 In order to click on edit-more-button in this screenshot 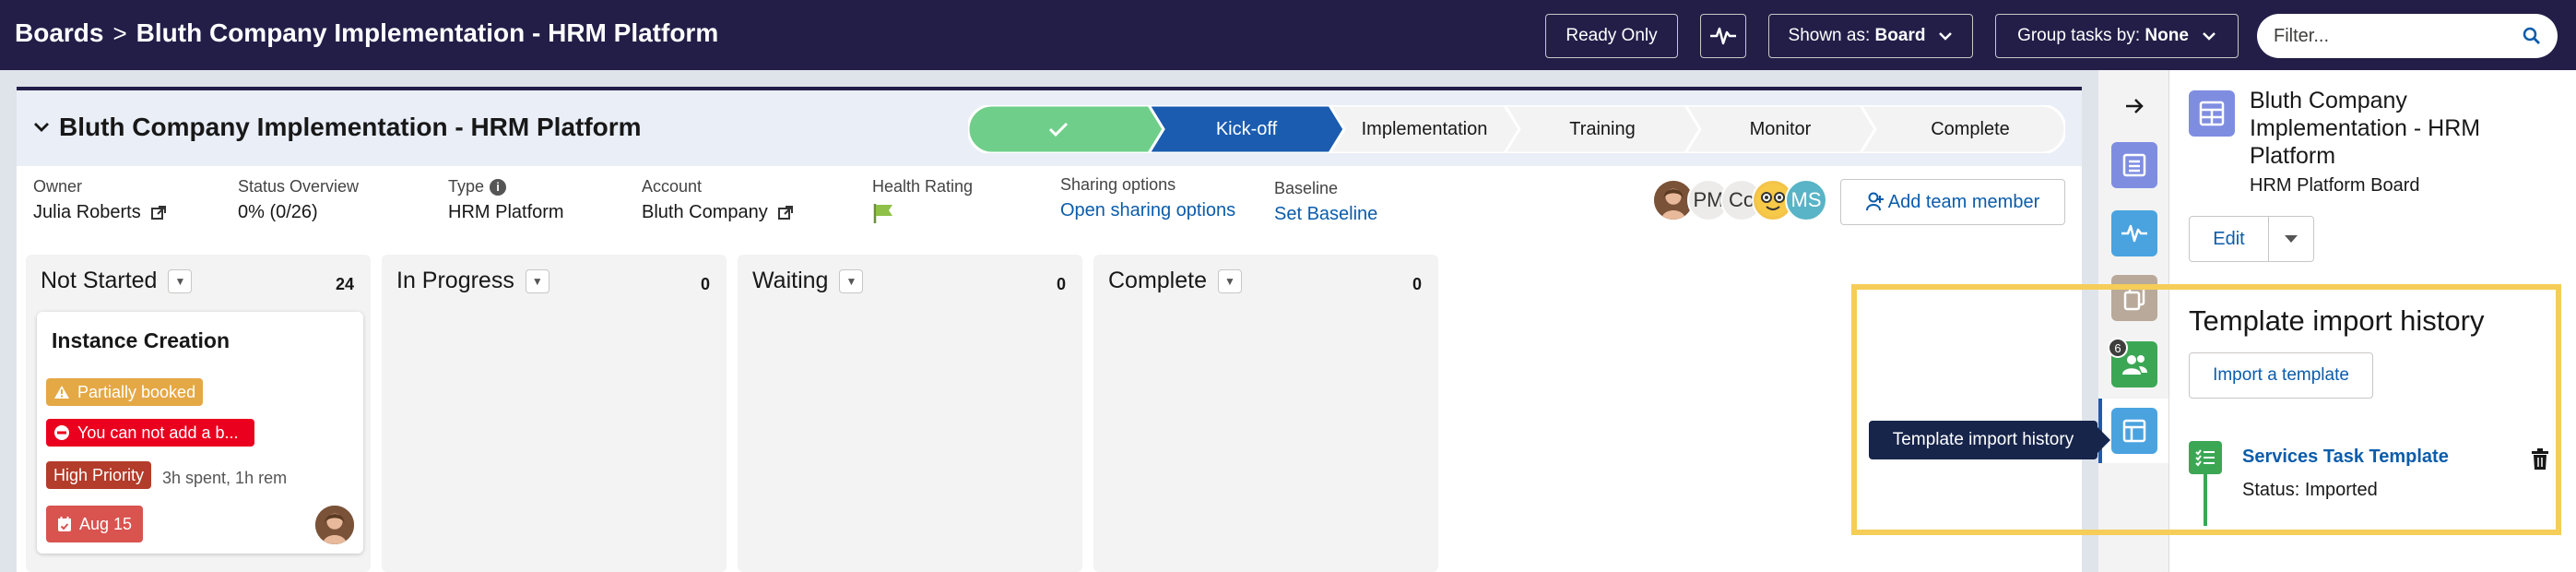, I will do `click(2291, 239)`.